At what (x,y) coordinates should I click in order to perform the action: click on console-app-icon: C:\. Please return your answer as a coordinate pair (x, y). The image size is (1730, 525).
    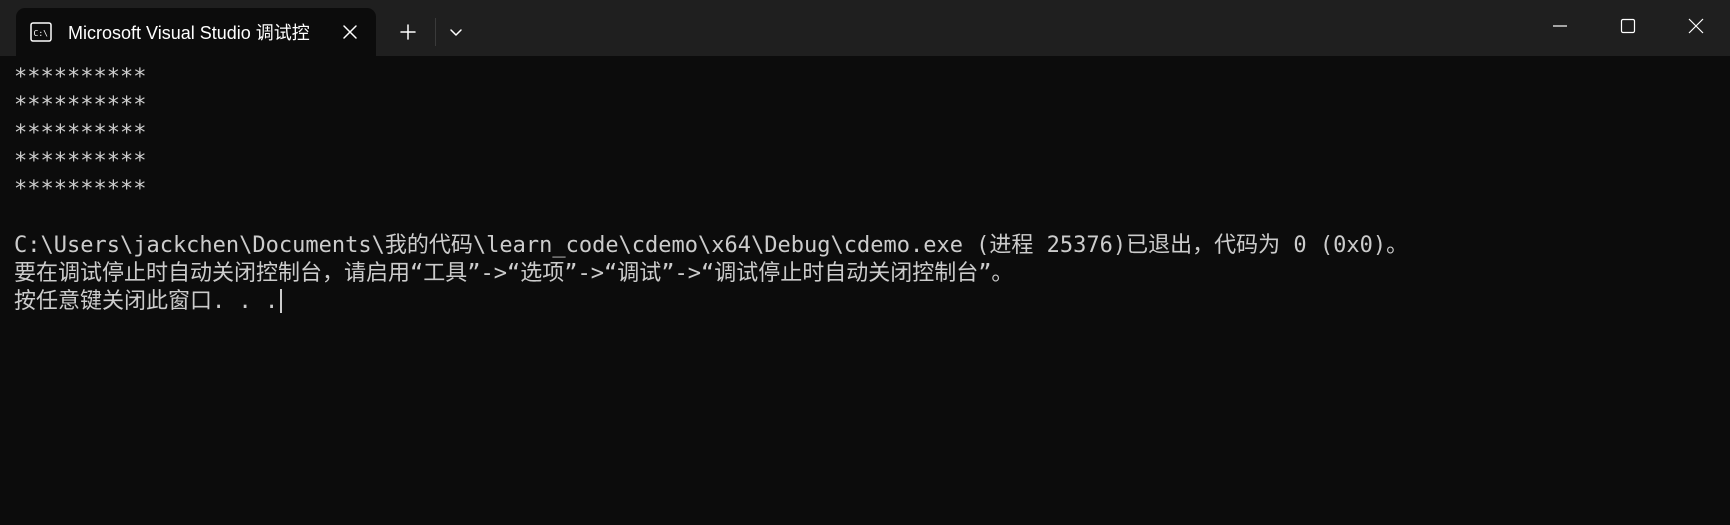
    Looking at the image, I should click on (41, 32).